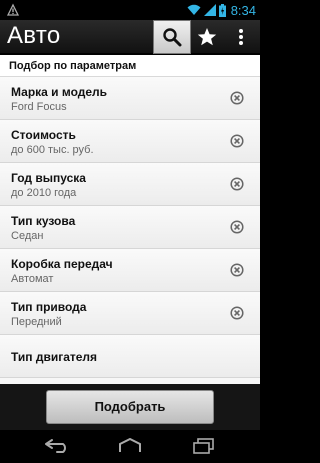 This screenshot has height=463, width=320. I want to click on parameter-title: Год выпуска, so click(48, 178).